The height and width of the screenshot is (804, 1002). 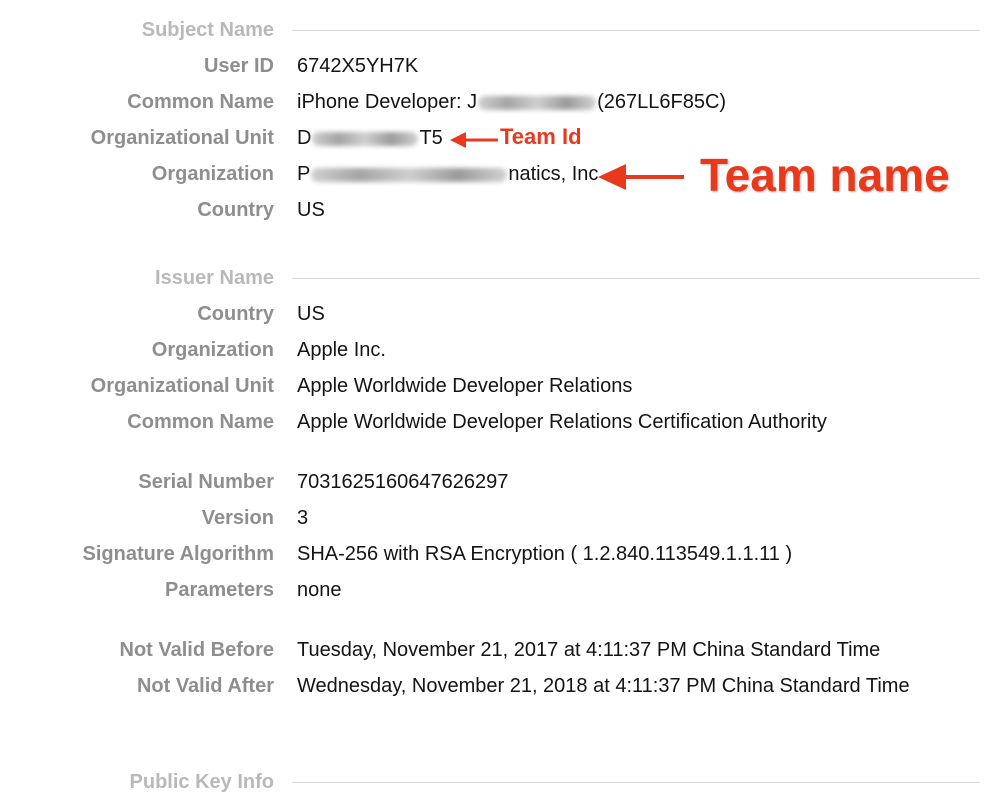 What do you see at coordinates (431, 138) in the screenshot?
I see `org-unit-suffix: T5` at bounding box center [431, 138].